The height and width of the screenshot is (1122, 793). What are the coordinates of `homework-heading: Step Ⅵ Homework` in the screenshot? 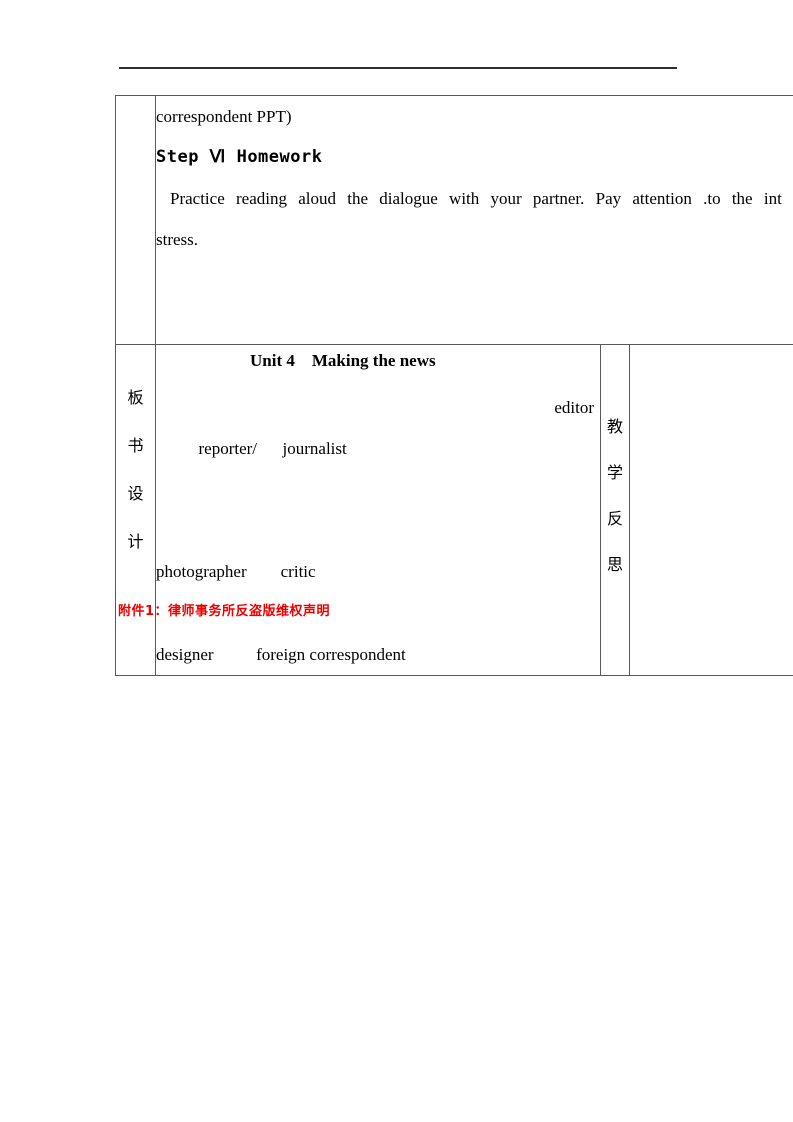 It's located at (239, 157).